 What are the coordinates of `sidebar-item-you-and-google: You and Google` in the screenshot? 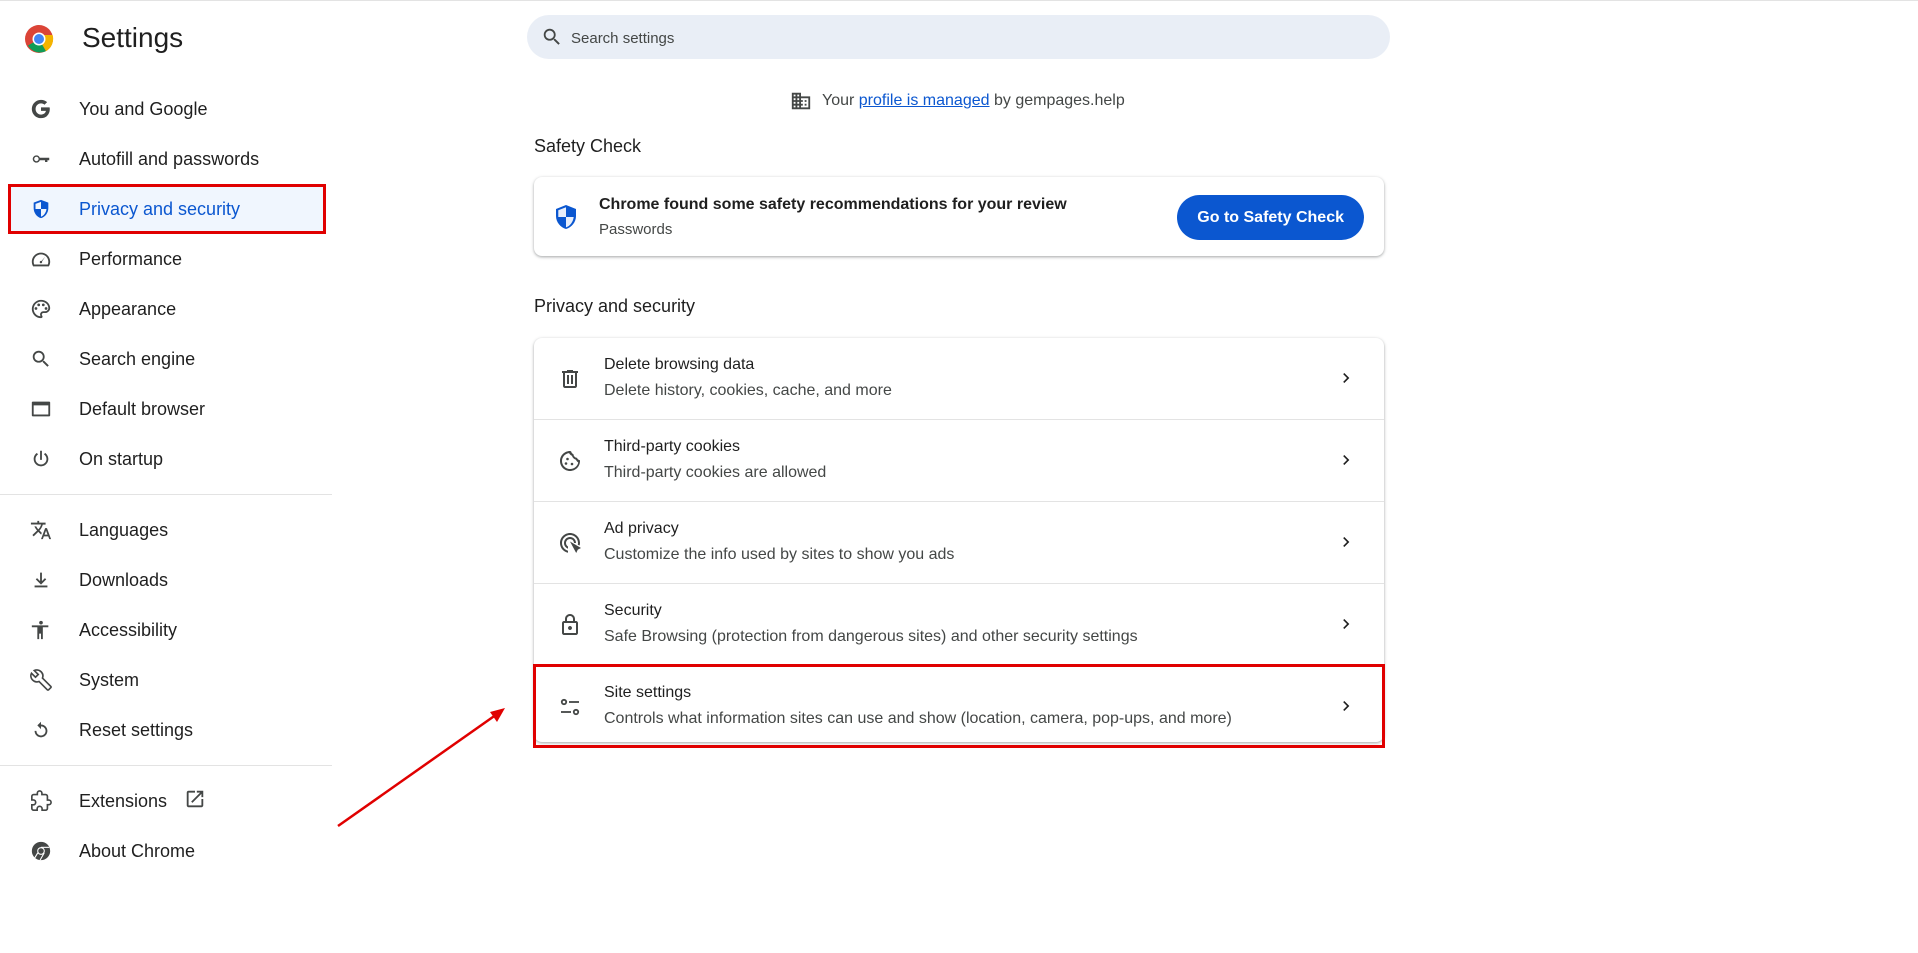 It's located at (166, 109).